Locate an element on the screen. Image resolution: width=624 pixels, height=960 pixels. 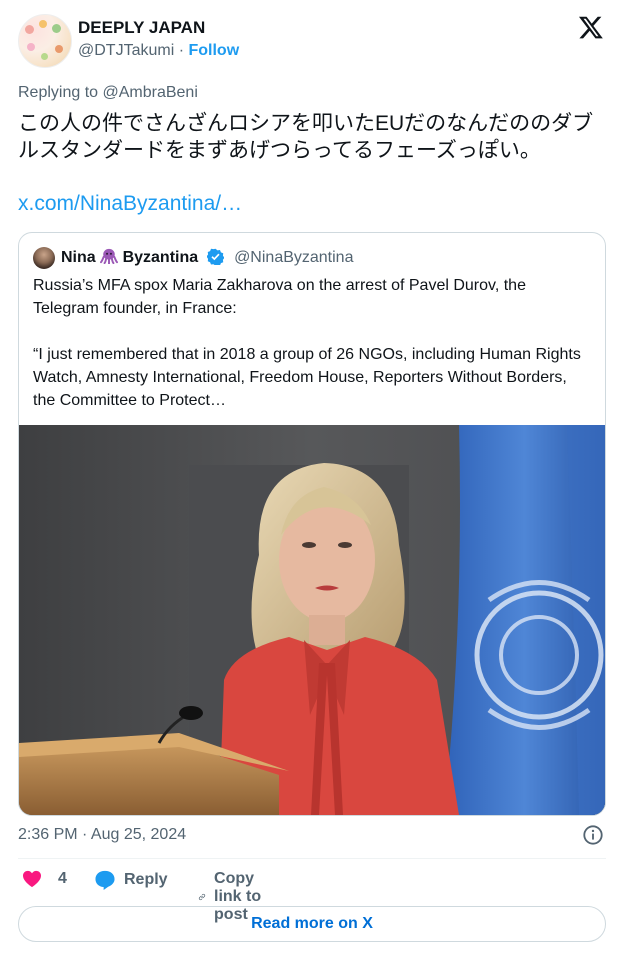
reply-bubble-icon is located at coordinates (105, 880).